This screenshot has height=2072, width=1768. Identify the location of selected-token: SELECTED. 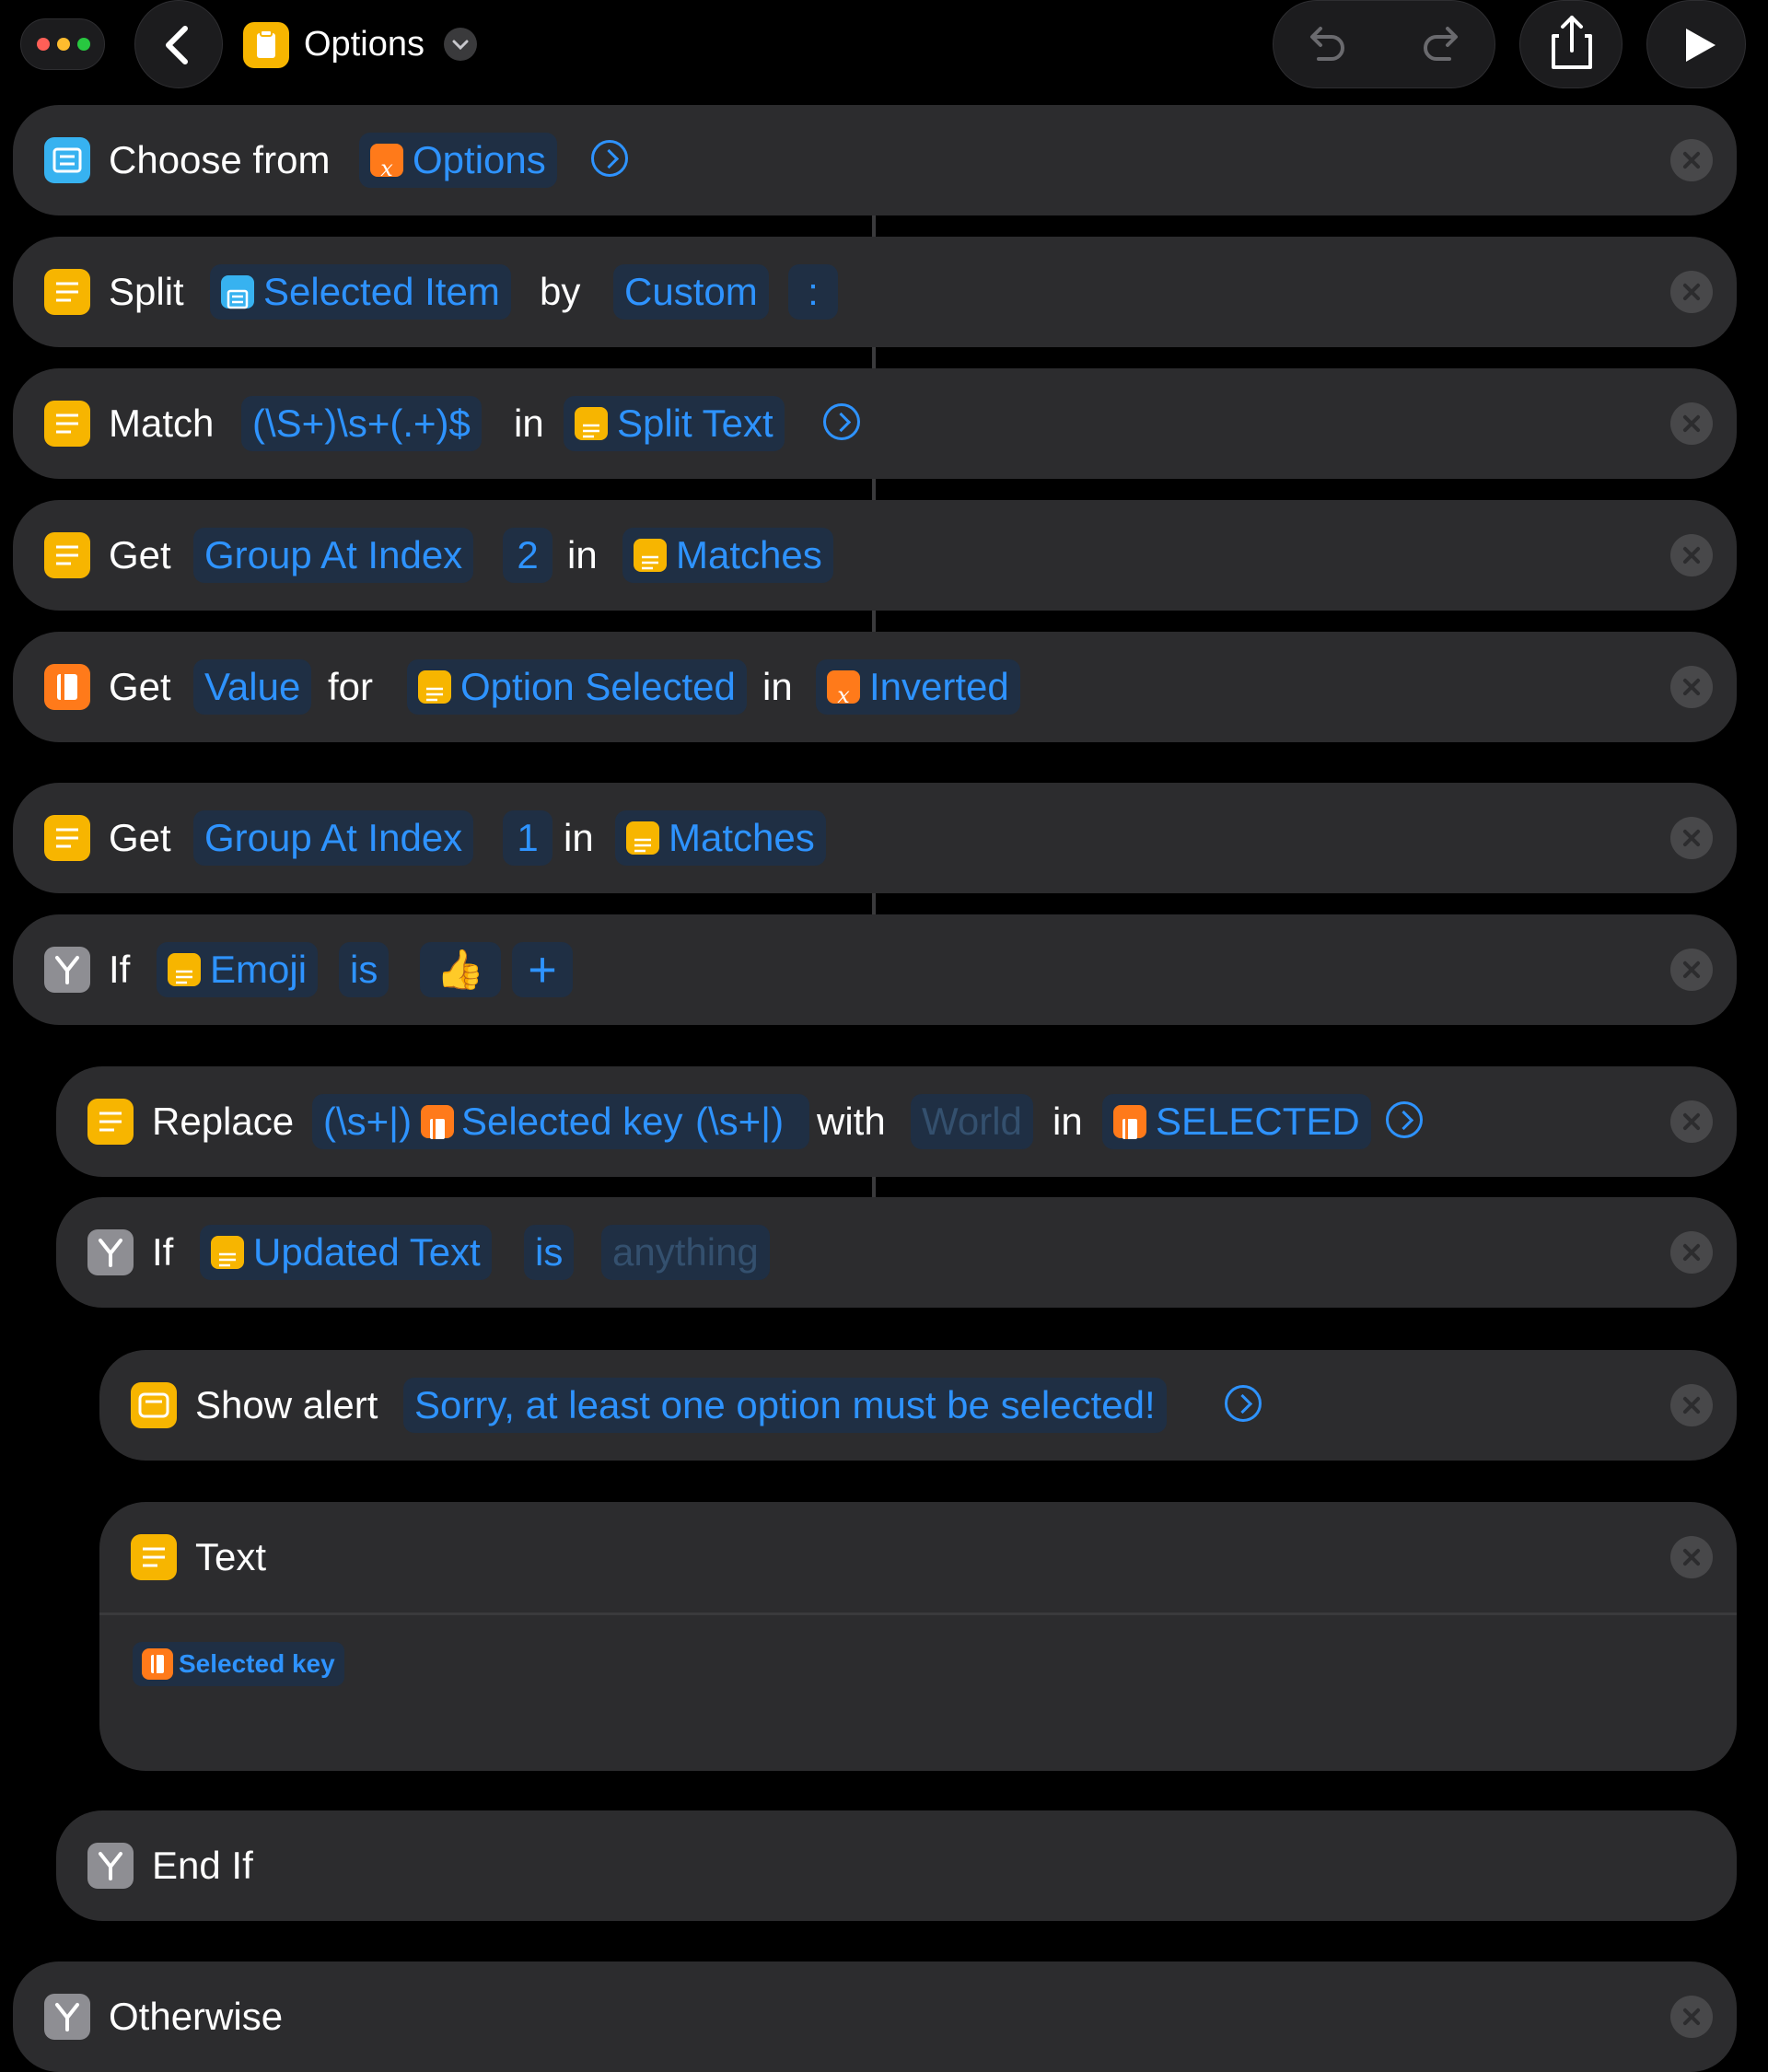
(1236, 1121).